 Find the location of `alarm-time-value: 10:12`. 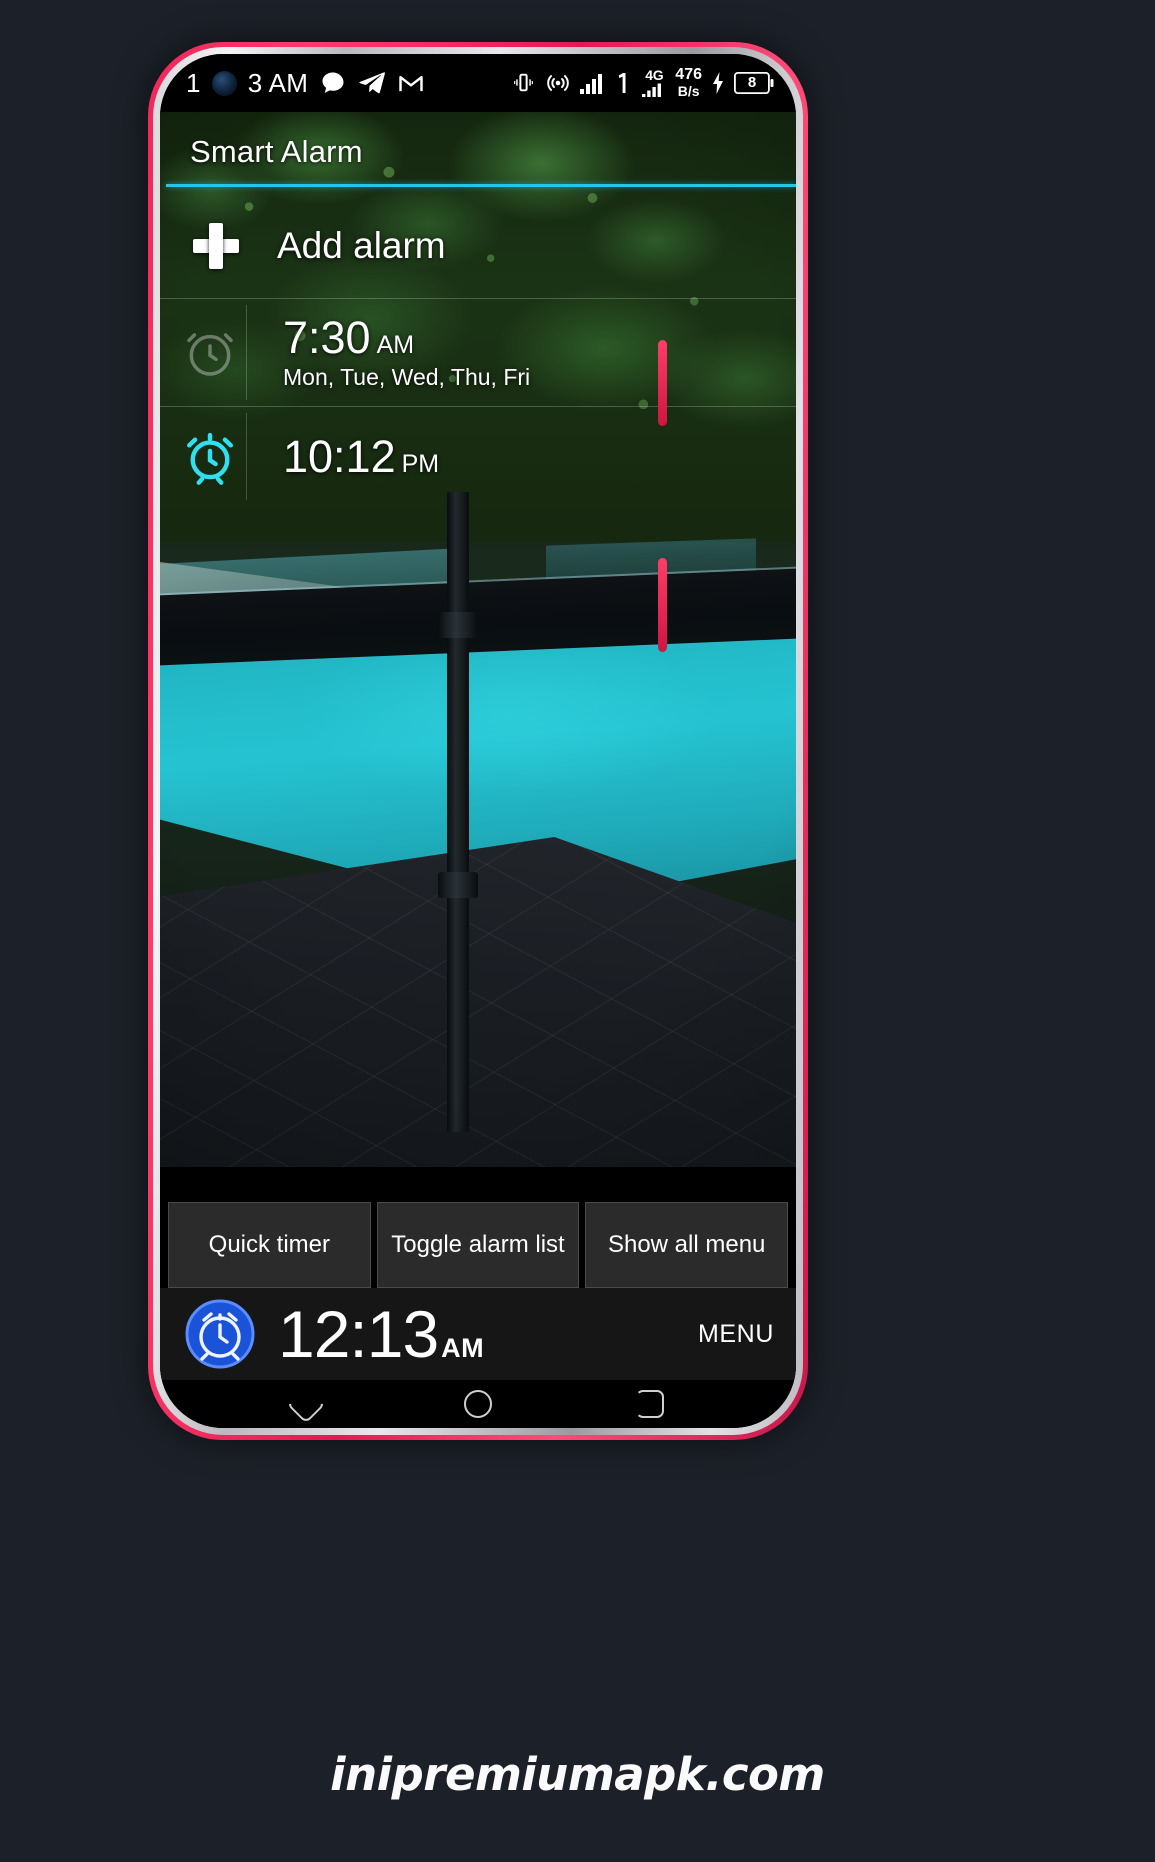

alarm-time-value: 10:12 is located at coordinates (339, 456).